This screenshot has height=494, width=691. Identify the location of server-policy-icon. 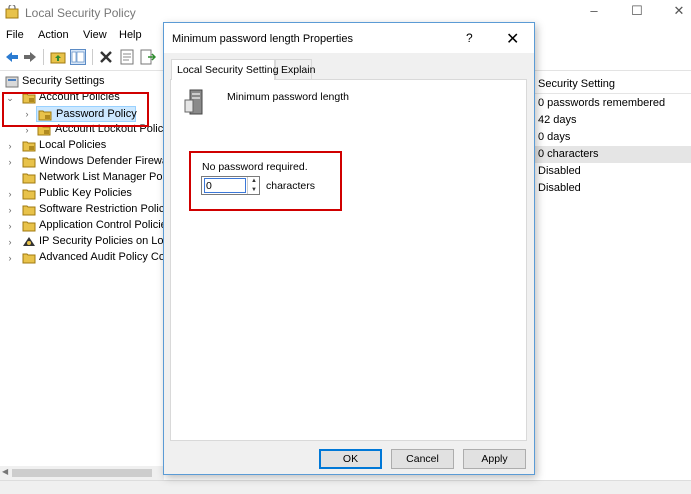
(193, 102).